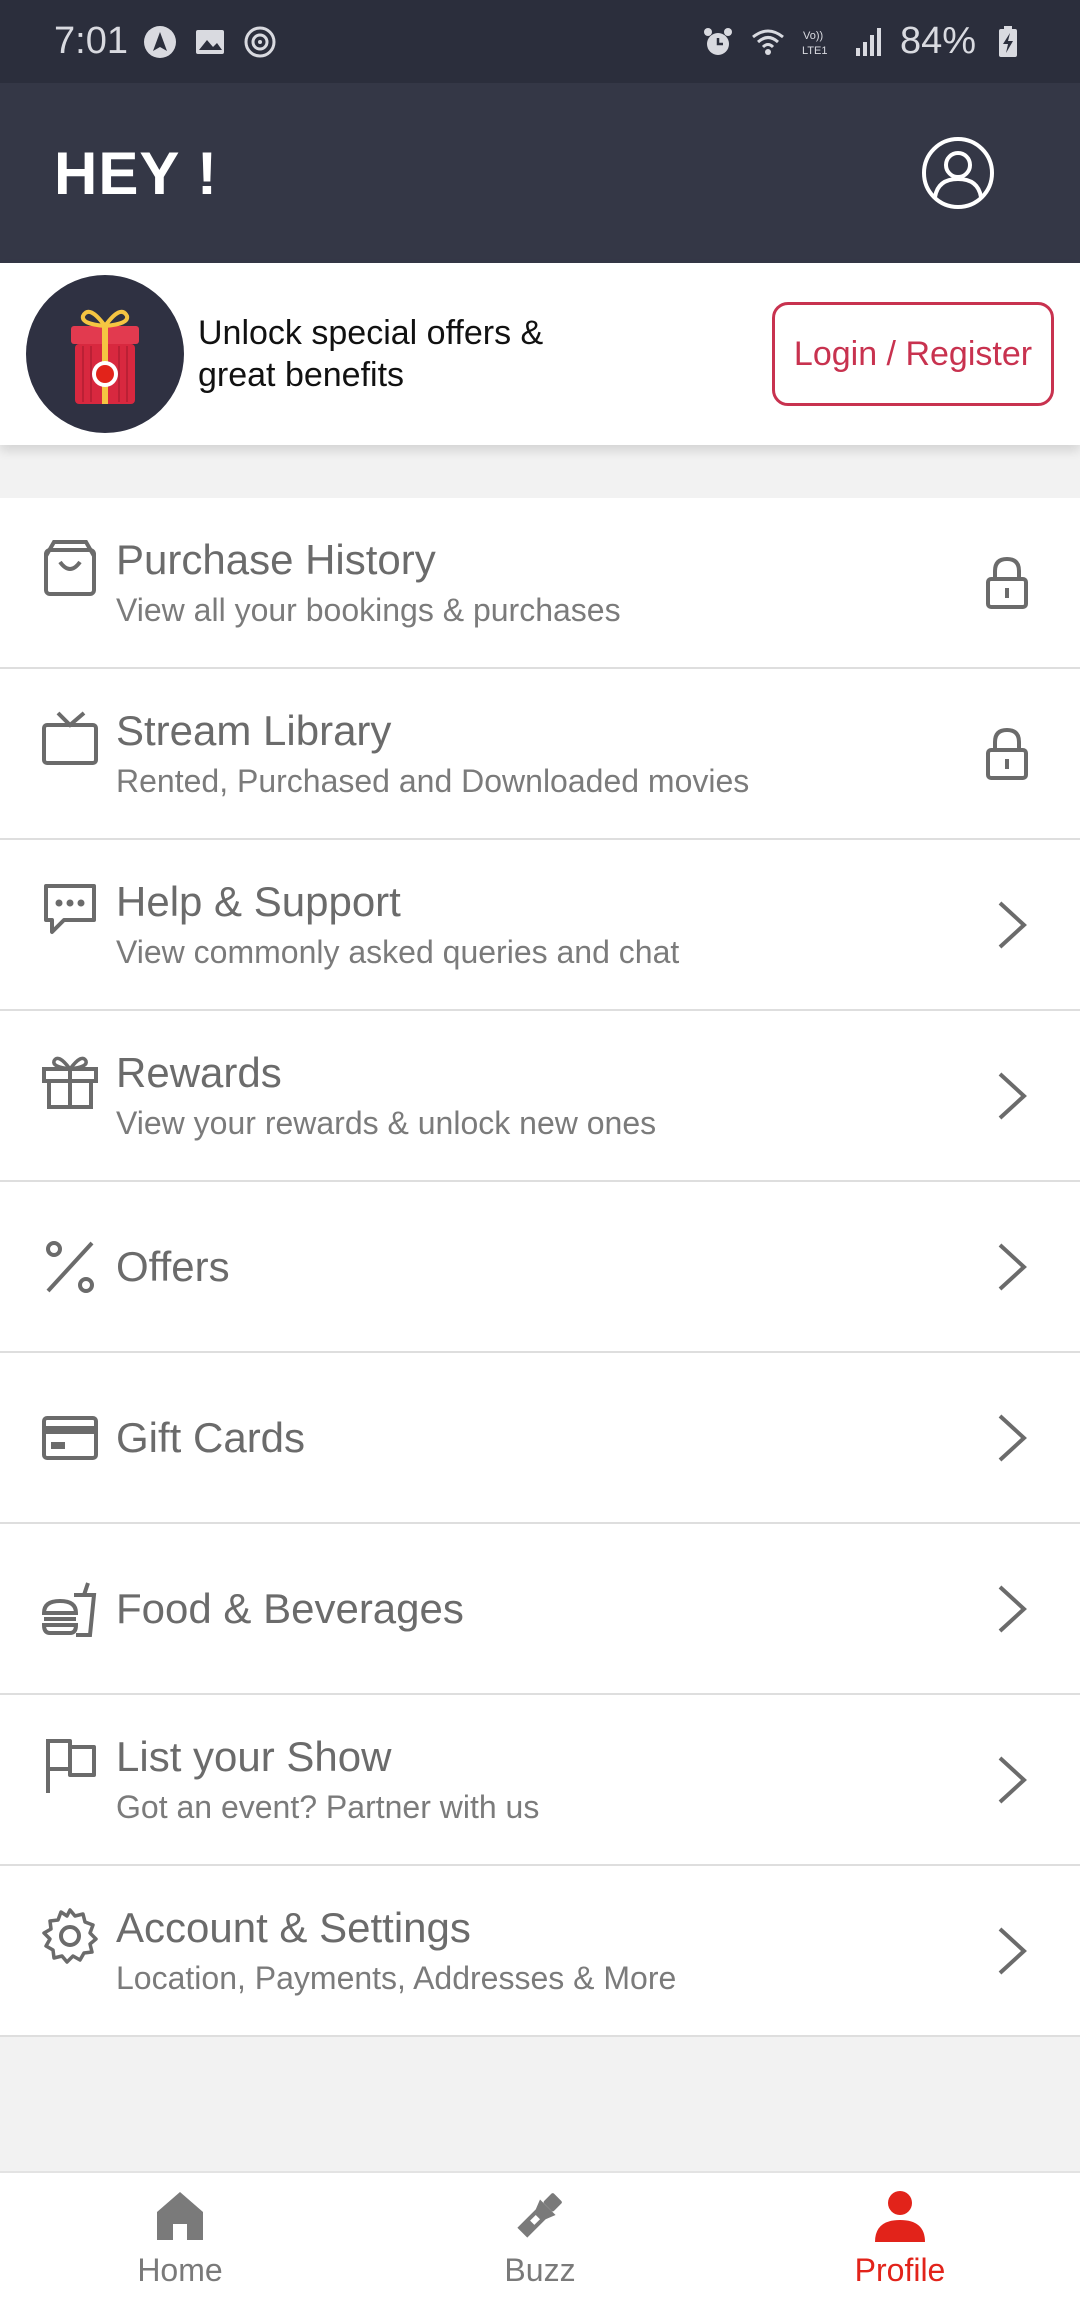 The height and width of the screenshot is (2301, 1080). What do you see at coordinates (386, 1122) in the screenshot?
I see `menu-subtitle: View your rewards & unlock new ones` at bounding box center [386, 1122].